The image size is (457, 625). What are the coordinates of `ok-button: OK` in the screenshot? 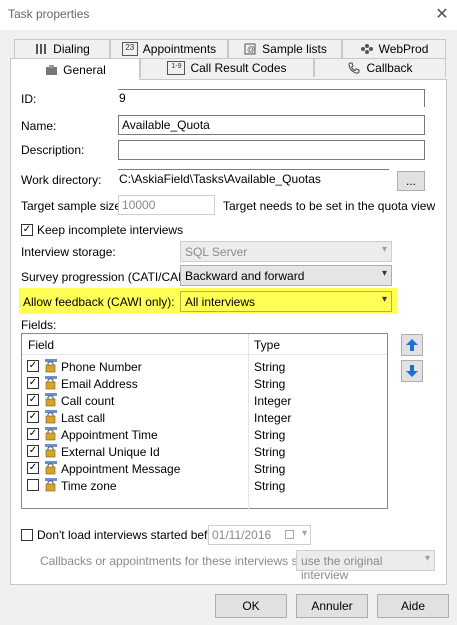 It's located at (251, 606).